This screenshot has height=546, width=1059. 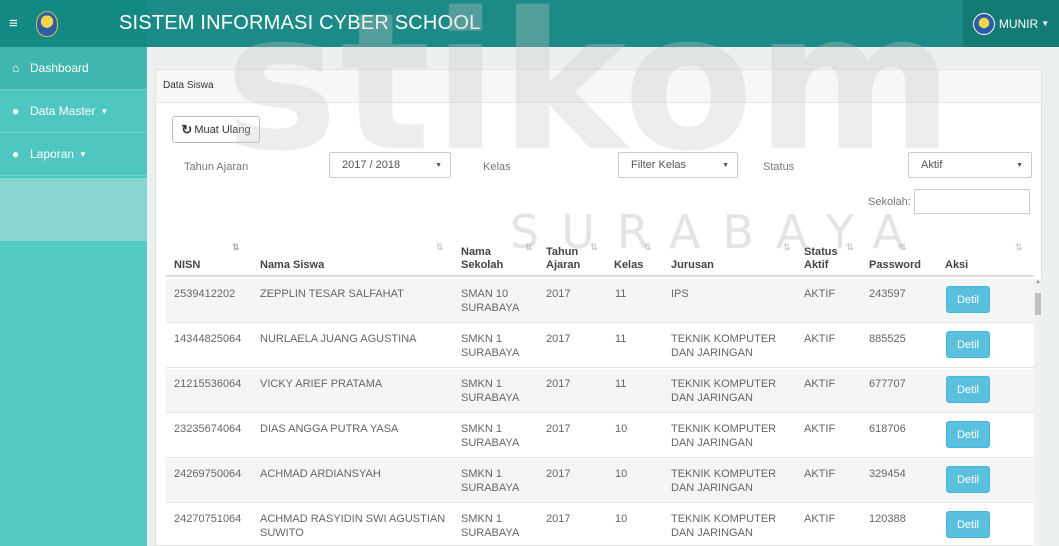 I want to click on cell-password: 243597, so click(x=887, y=294).